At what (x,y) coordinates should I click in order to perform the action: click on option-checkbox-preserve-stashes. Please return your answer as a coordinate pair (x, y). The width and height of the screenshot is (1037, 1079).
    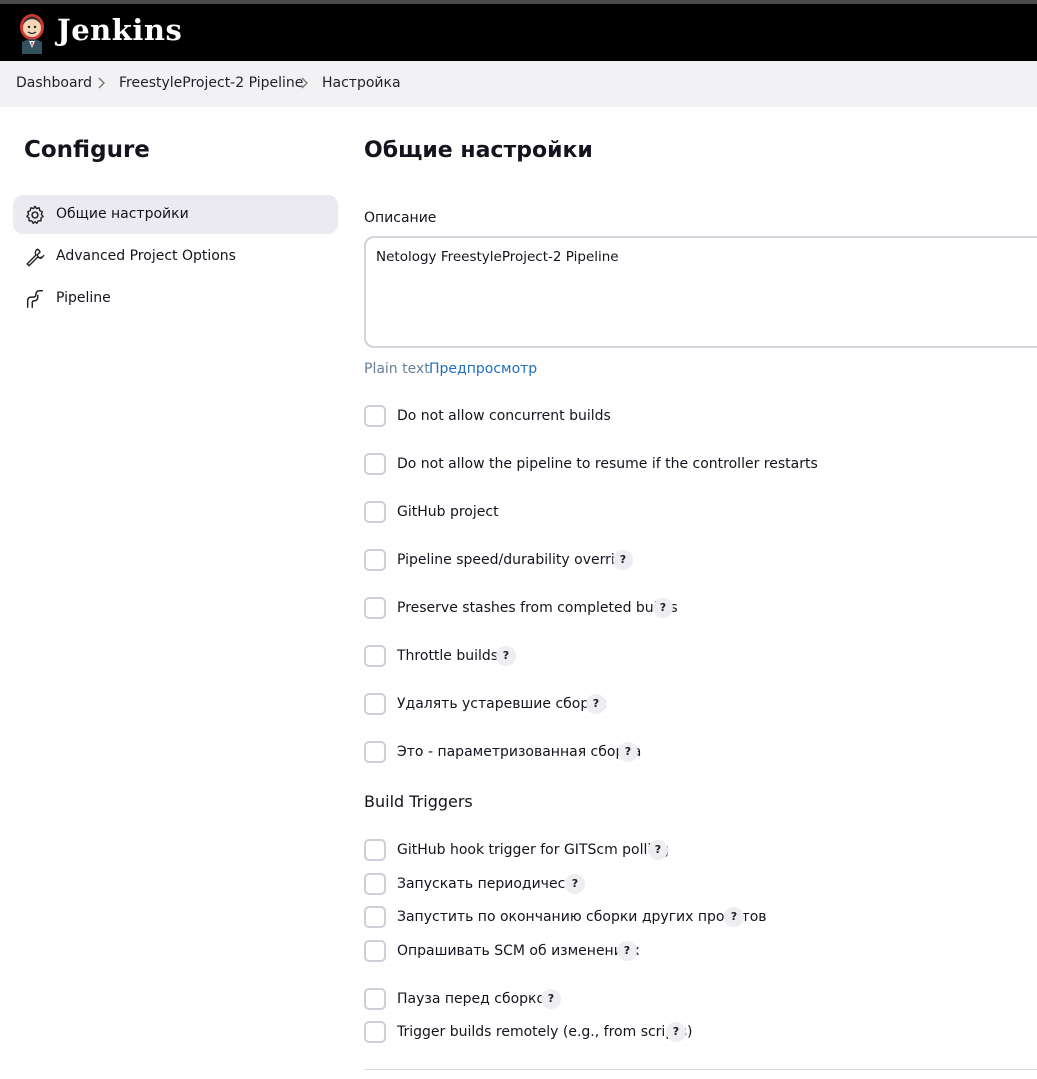
    Looking at the image, I should click on (375, 608).